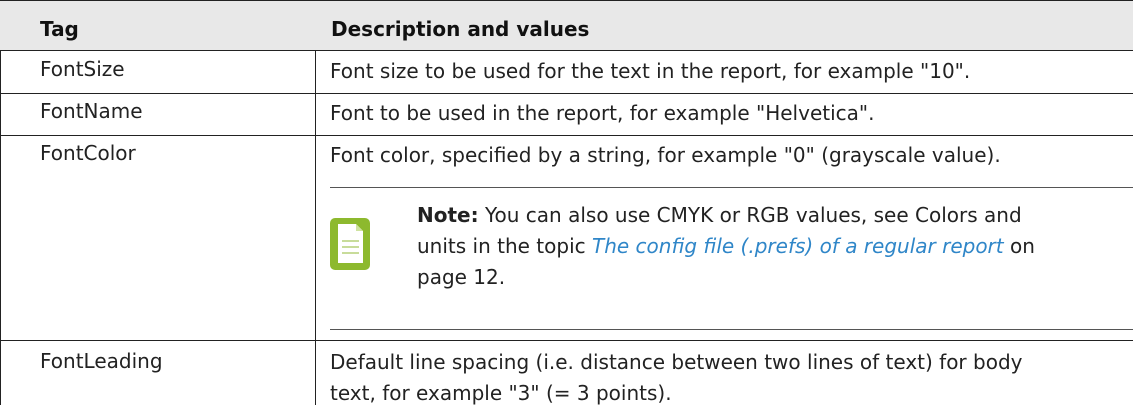  What do you see at coordinates (88, 153) in the screenshot?
I see `tag-cell: FontColor` at bounding box center [88, 153].